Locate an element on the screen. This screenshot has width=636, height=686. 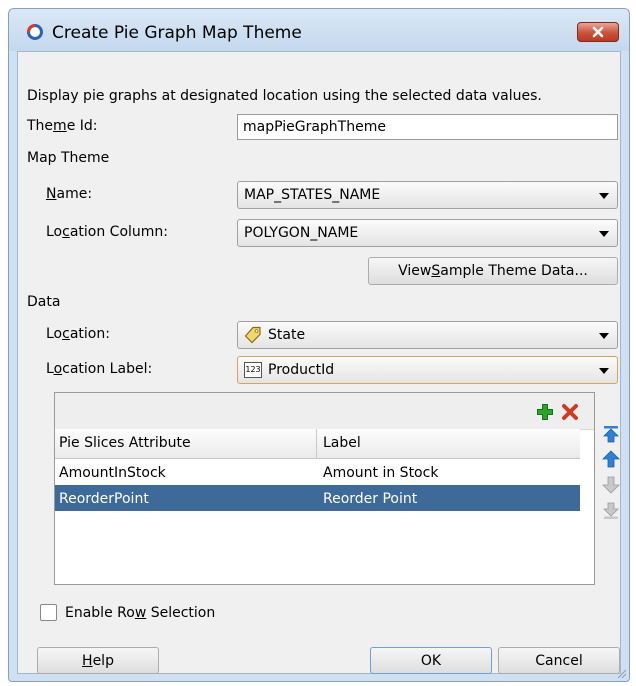
column-divider is located at coordinates (316, 443).